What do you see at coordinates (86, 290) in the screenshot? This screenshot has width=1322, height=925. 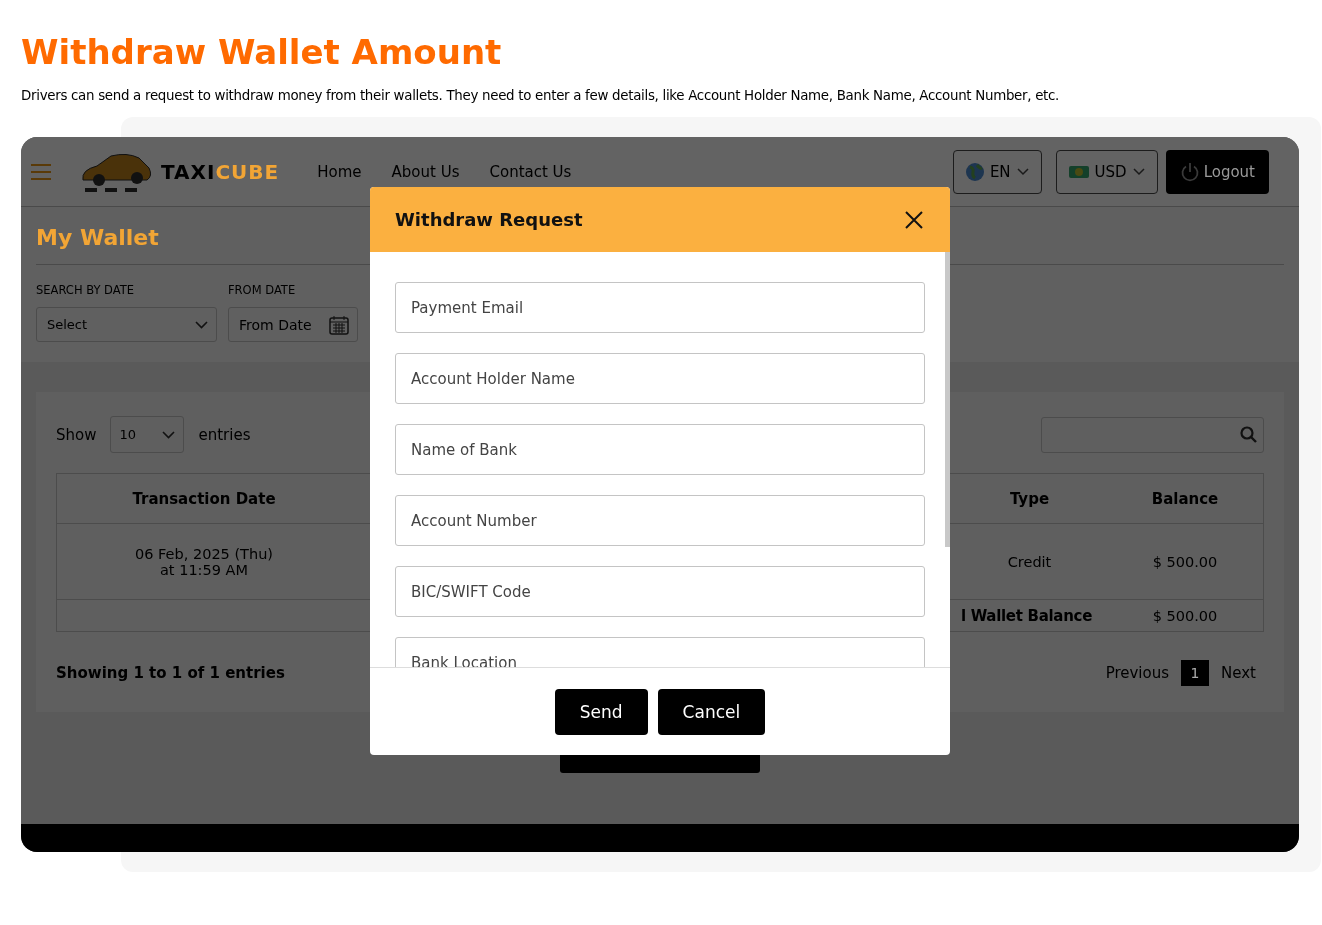 I see `filter-label: SEARCH BY DATE` at bounding box center [86, 290].